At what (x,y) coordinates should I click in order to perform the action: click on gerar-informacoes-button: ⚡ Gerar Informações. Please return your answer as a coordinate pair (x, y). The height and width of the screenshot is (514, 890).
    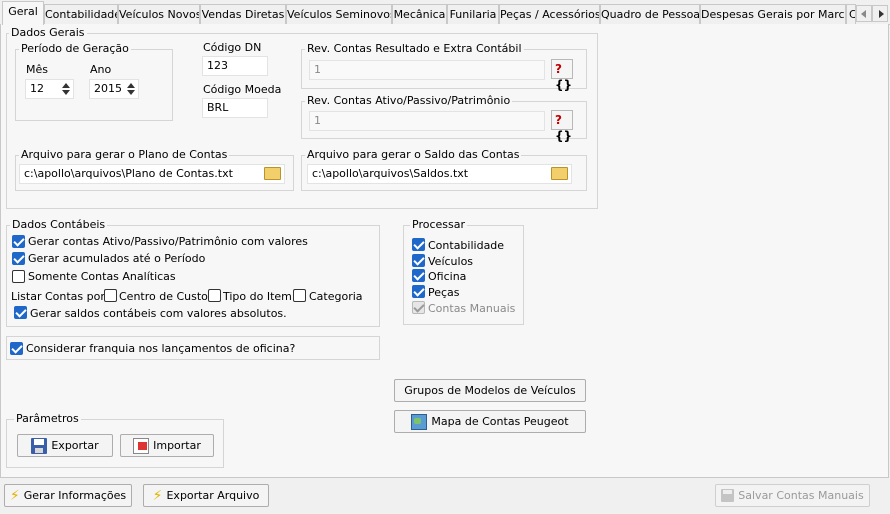
    Looking at the image, I should click on (68, 495).